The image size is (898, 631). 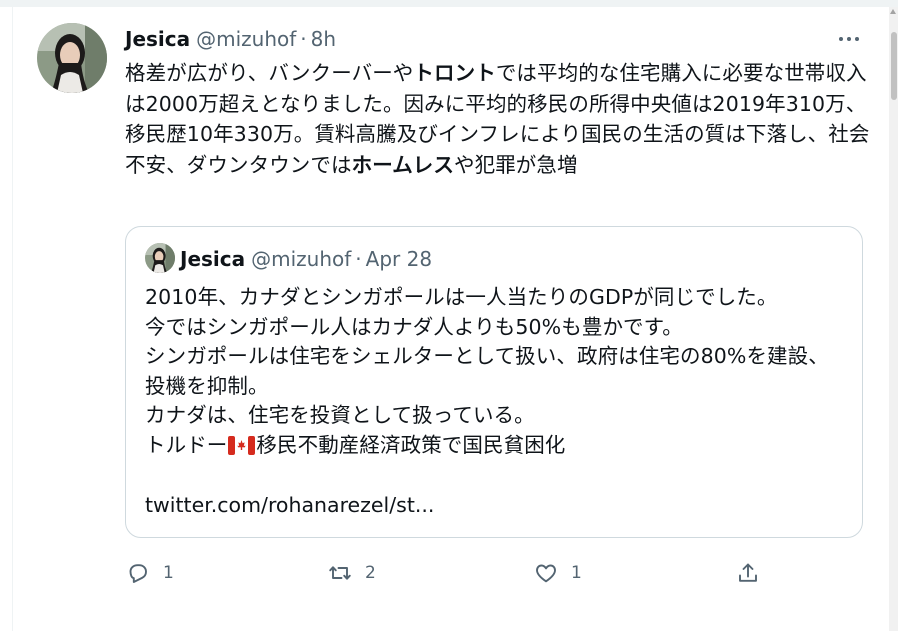 I want to click on share-icon, so click(x=748, y=572).